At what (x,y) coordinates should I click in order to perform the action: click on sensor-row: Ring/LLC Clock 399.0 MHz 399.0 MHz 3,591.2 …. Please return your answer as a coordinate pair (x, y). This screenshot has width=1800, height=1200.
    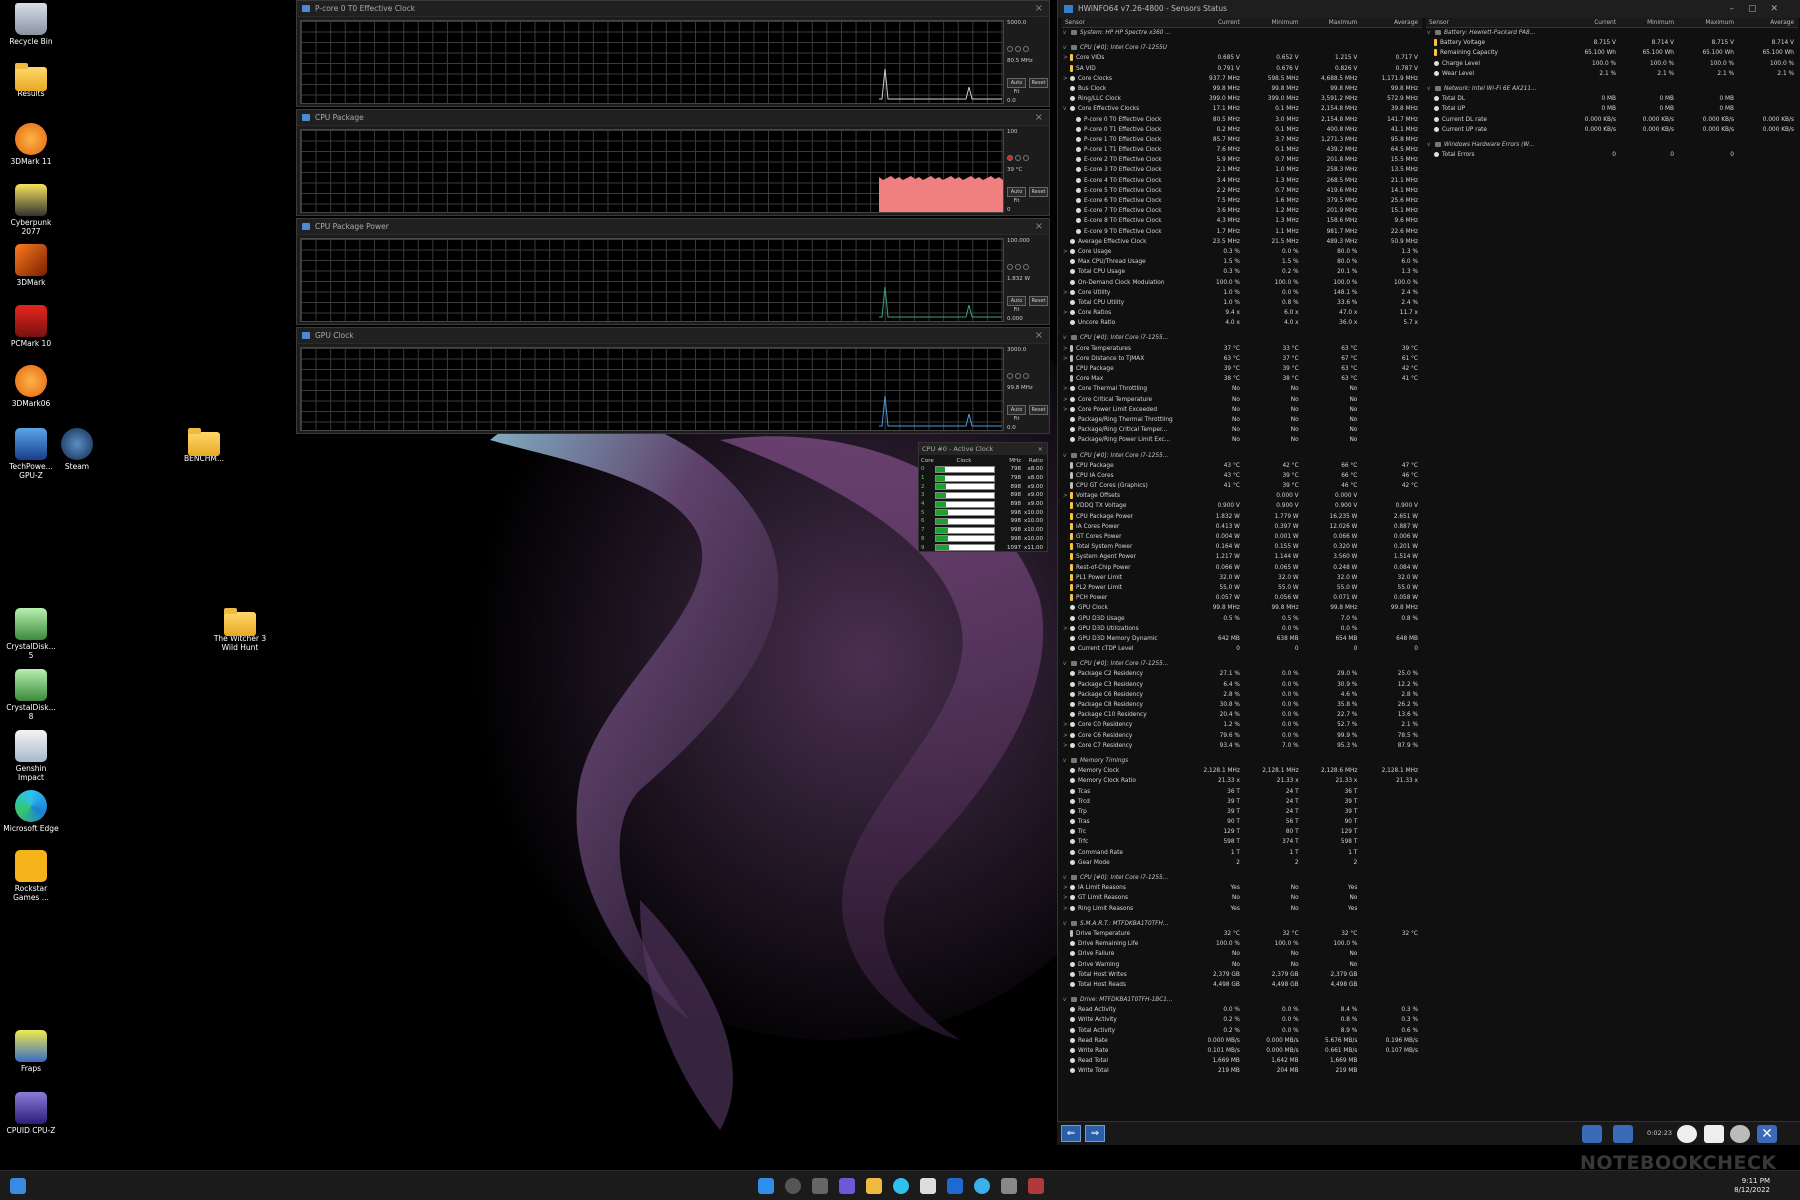
    Looking at the image, I should click on (1242, 99).